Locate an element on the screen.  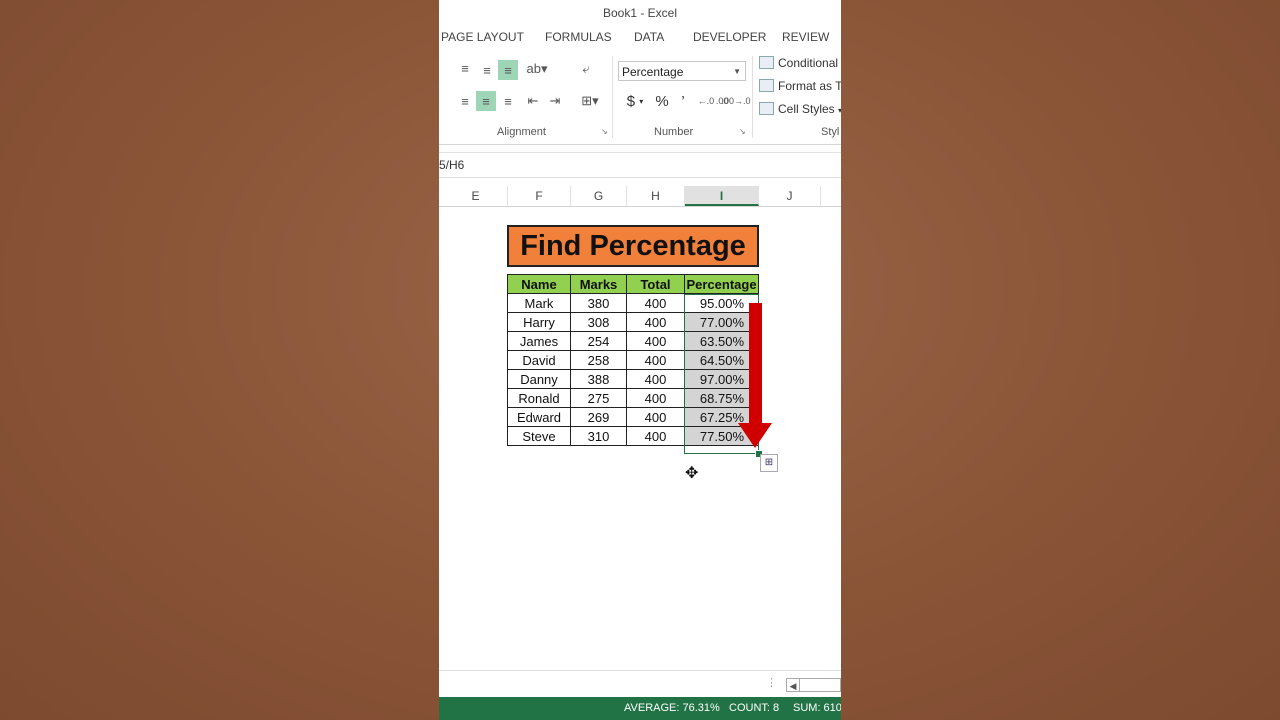
table-row: Mark 380 400 95.00% is located at coordinates (633, 303).